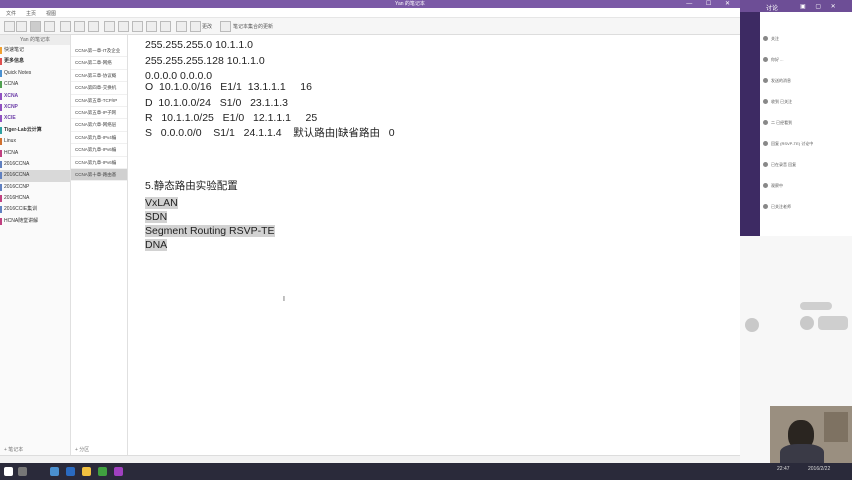  What do you see at coordinates (21, 26) in the screenshot?
I see `forward-icon` at bounding box center [21, 26].